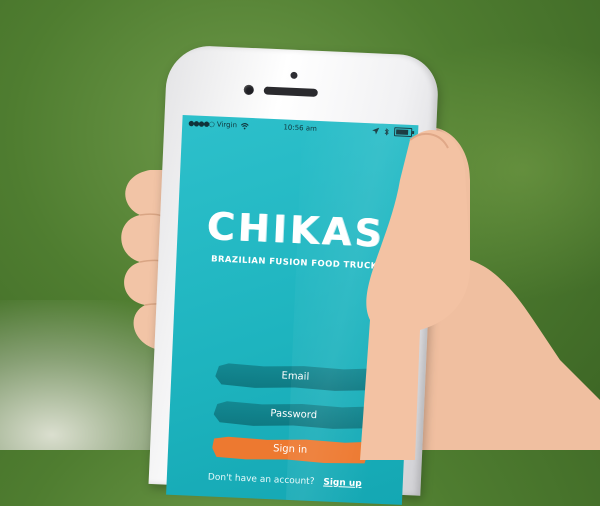  I want to click on sign-in-button: Sign in, so click(290, 450).